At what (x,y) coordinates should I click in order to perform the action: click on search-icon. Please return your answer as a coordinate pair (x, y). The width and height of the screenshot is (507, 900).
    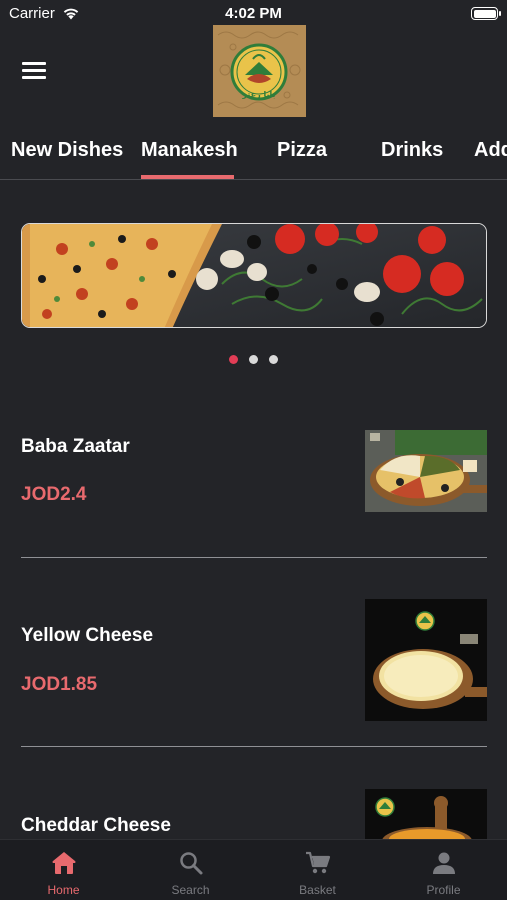
    Looking at the image, I should click on (190, 863).